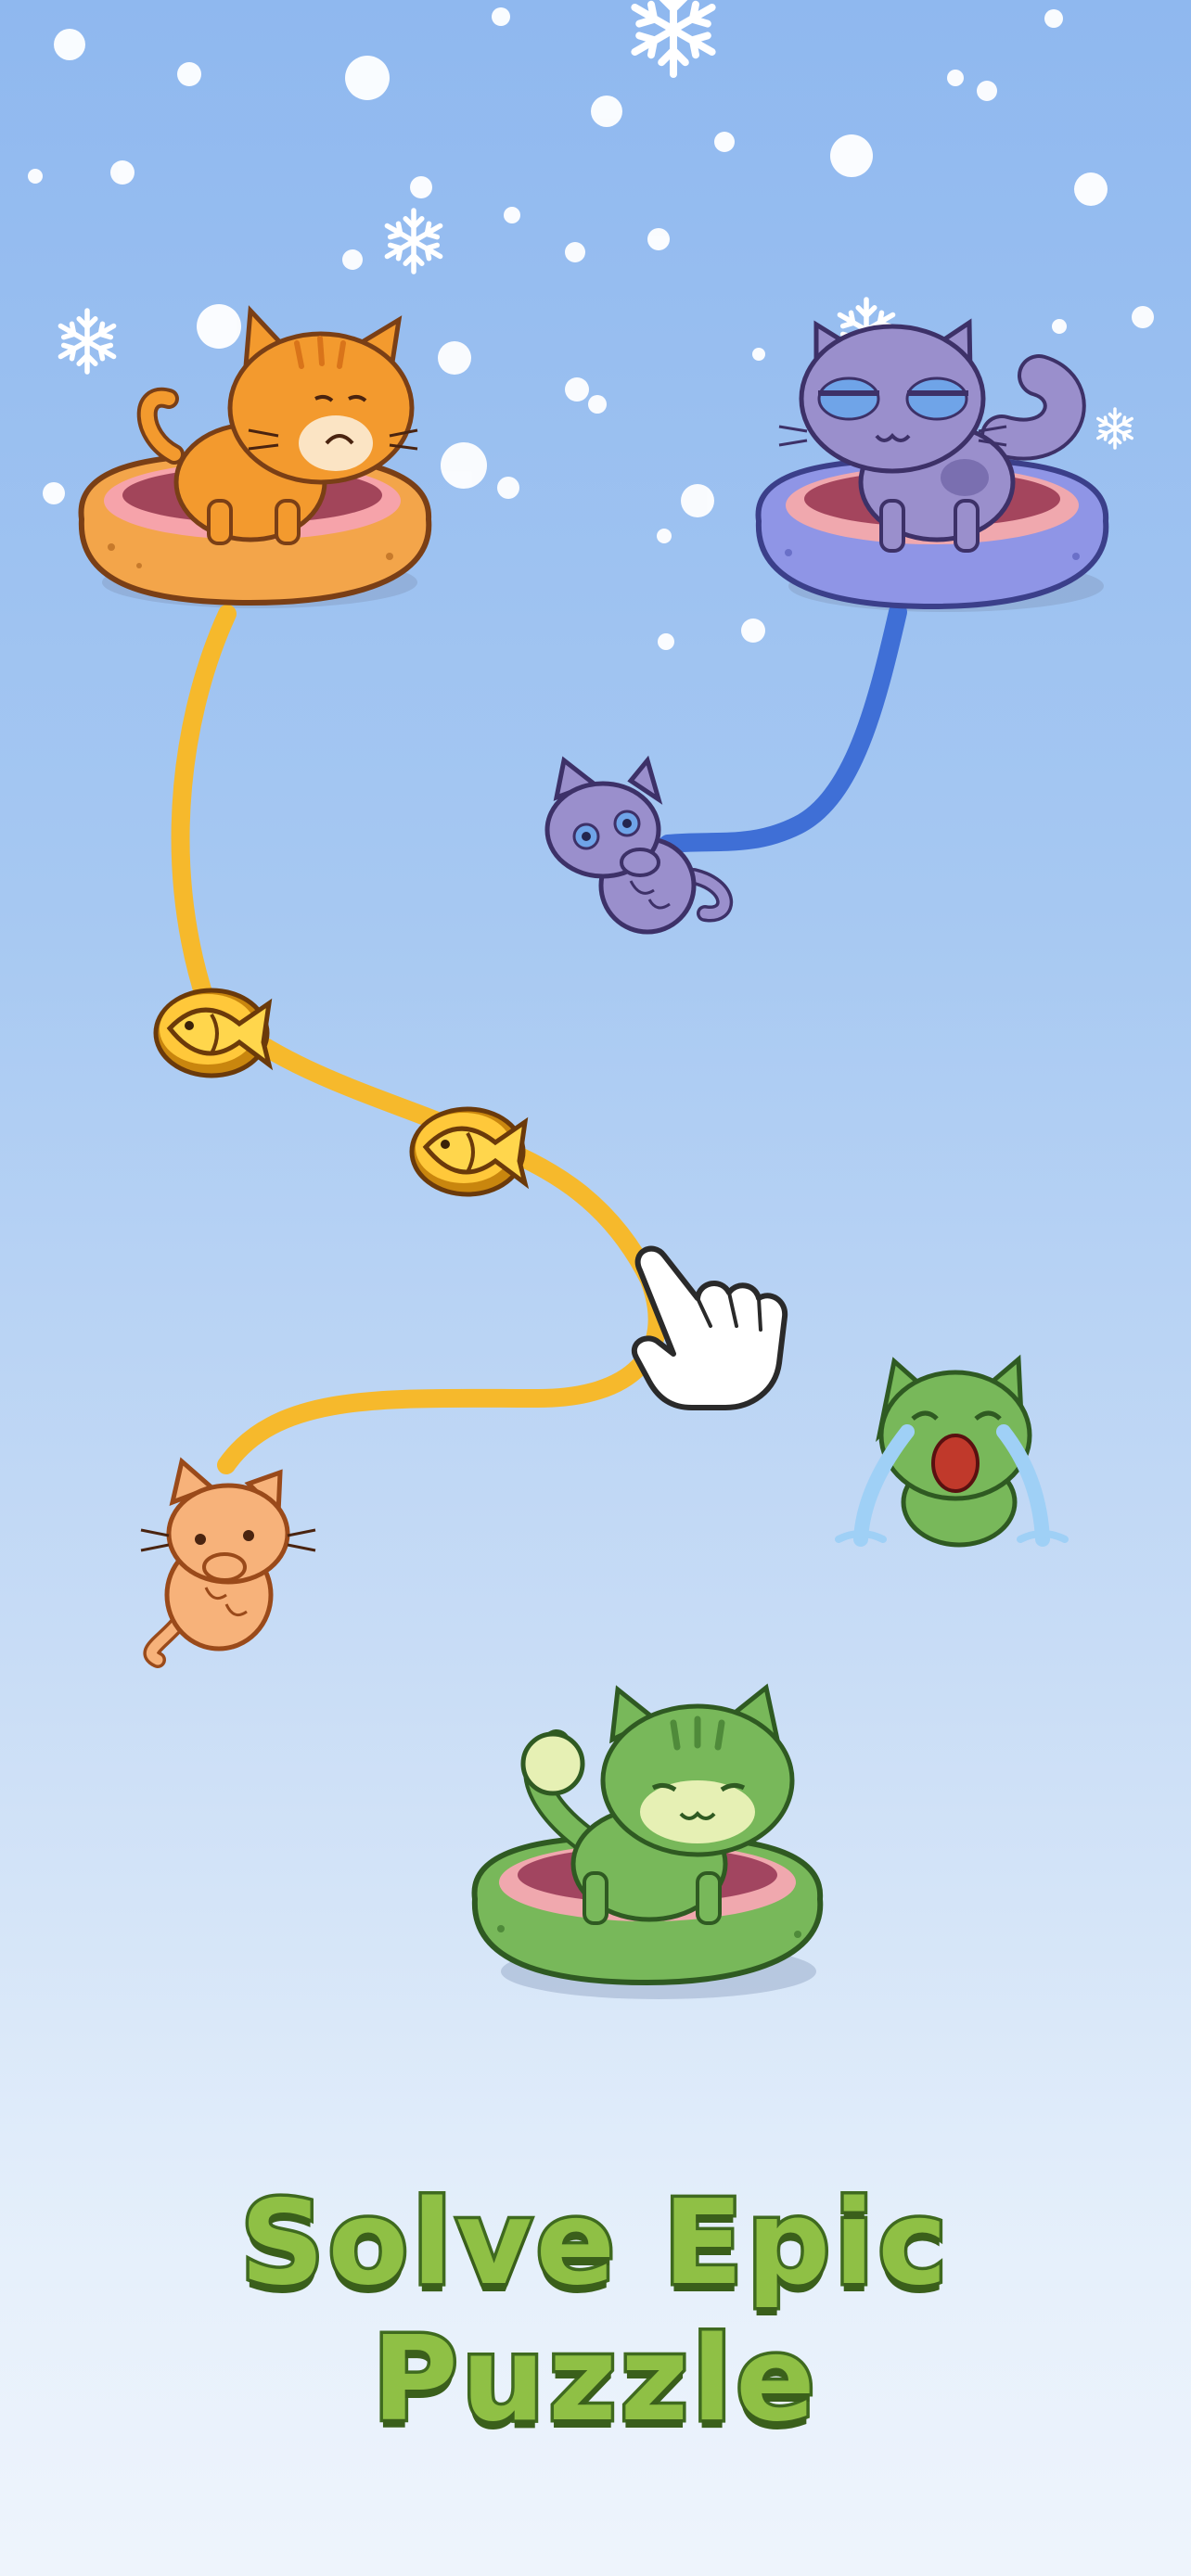  I want to click on promo-caption: Solve Epic Puzzle, so click(594, 2312).